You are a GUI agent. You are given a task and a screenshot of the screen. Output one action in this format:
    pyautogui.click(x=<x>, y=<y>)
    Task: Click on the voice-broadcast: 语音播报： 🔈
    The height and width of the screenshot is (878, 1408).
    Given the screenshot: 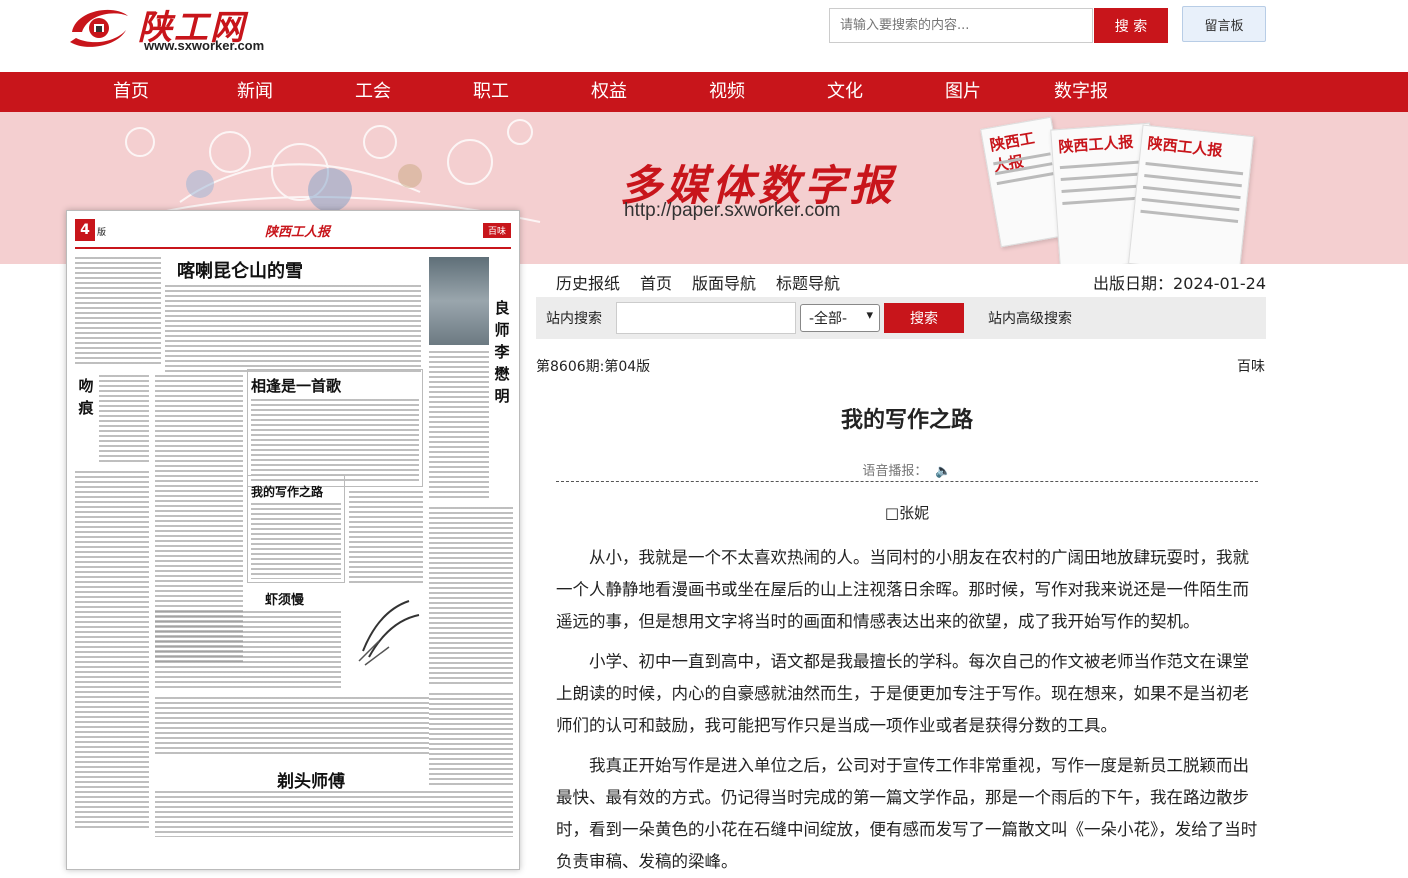 What is the action you would take?
    pyautogui.click(x=907, y=469)
    